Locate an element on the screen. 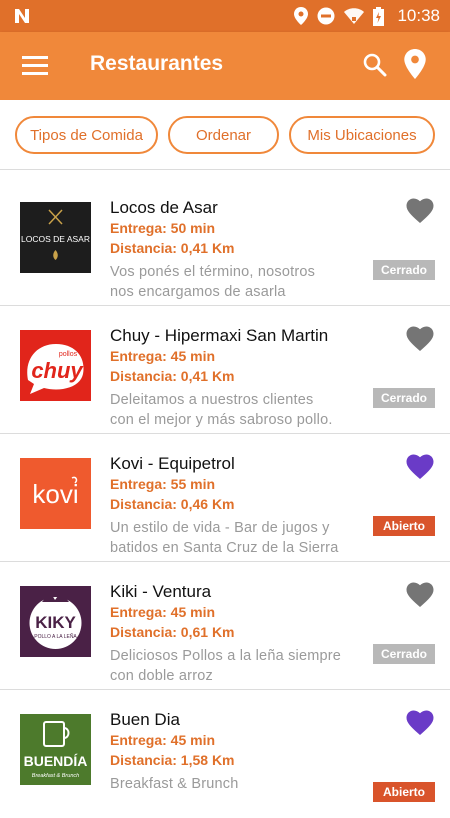 This screenshot has height=818, width=450. restaurant-logo: LOCOS DE ASAR is located at coordinates (55, 237).